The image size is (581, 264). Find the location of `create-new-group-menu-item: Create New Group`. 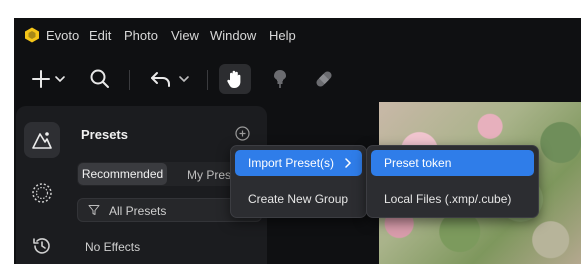

create-new-group-menu-item: Create New Group is located at coordinates (298, 199).